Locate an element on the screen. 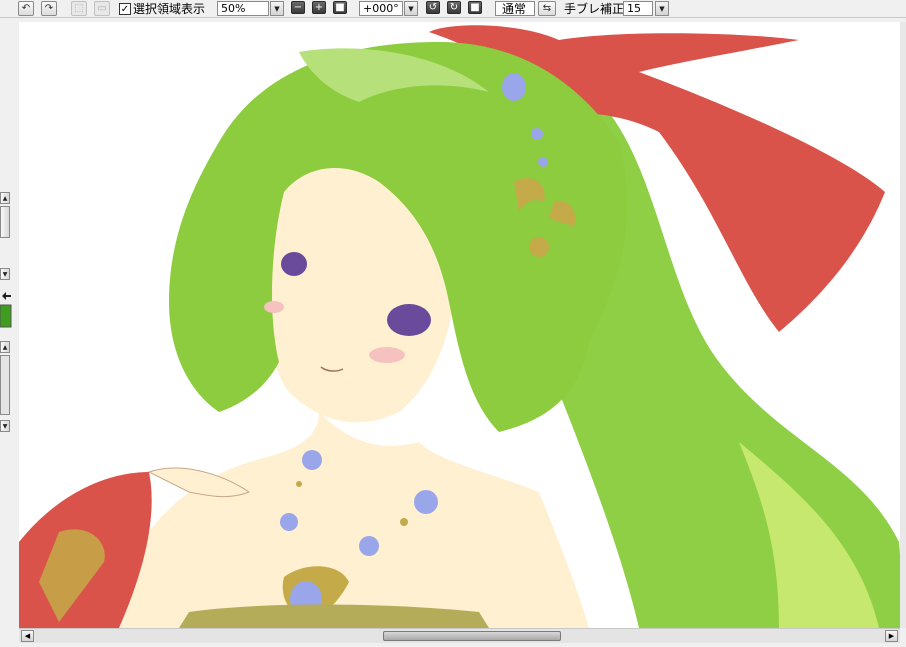  rotate-cw-icon: ↻ is located at coordinates (454, 7).